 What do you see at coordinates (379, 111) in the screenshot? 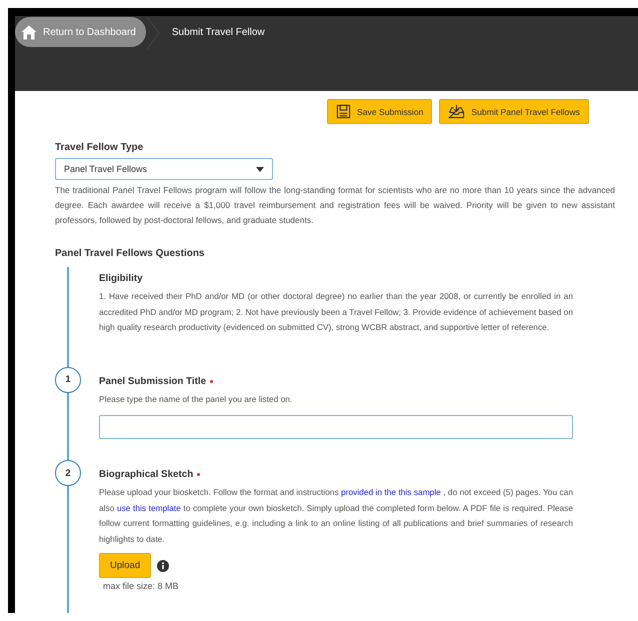
I see `save-button: Save Submission` at bounding box center [379, 111].